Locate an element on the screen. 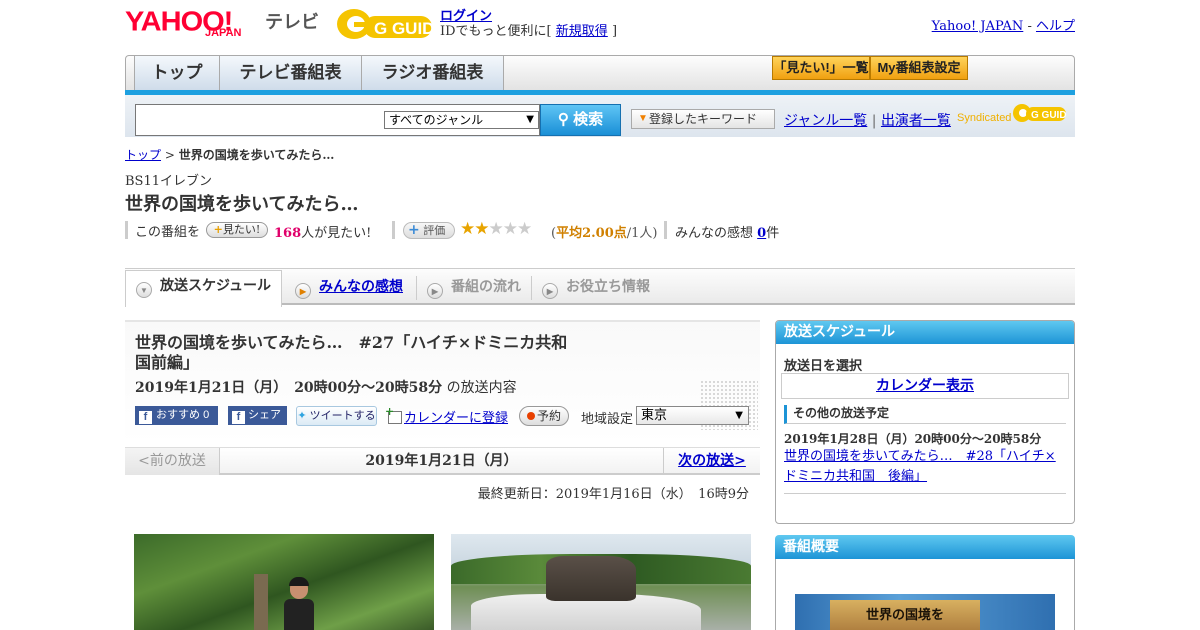 The width and height of the screenshot is (1200, 630). performer-list-link: 出演者一覧 is located at coordinates (916, 121).